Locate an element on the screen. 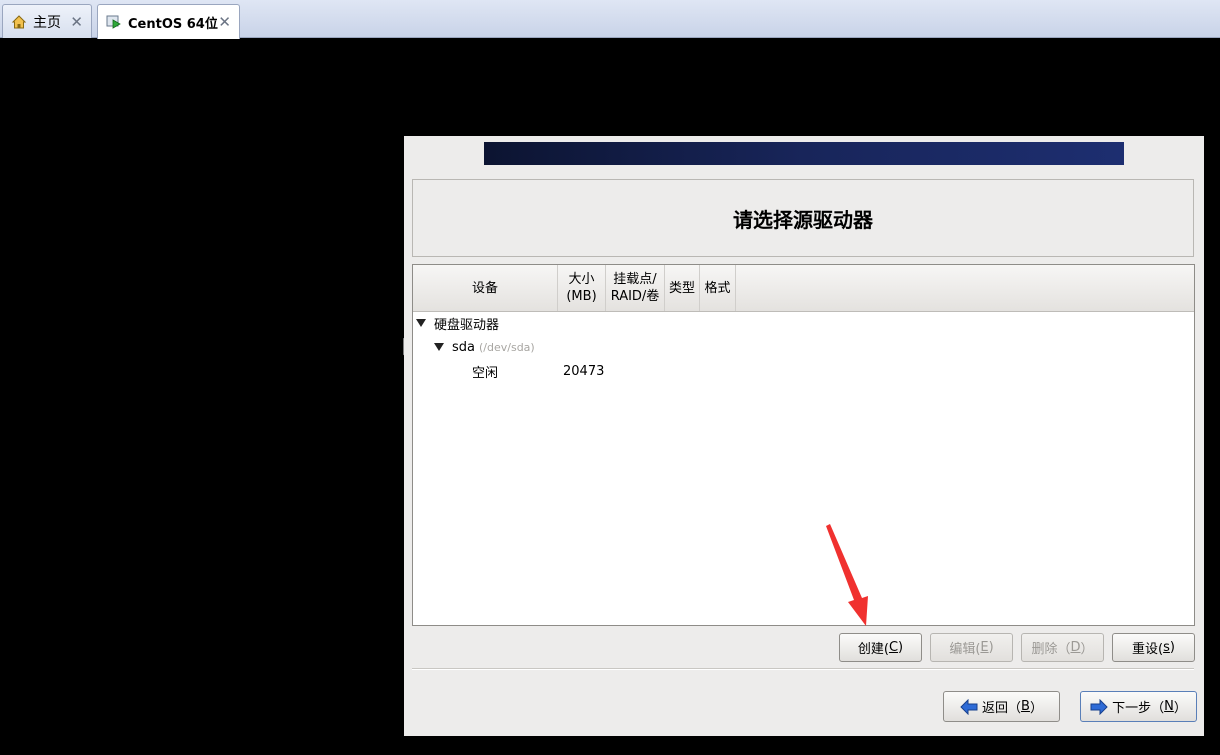 Image resolution: width=1220 pixels, height=755 pixels. create-button: 创建(C) is located at coordinates (880, 647).